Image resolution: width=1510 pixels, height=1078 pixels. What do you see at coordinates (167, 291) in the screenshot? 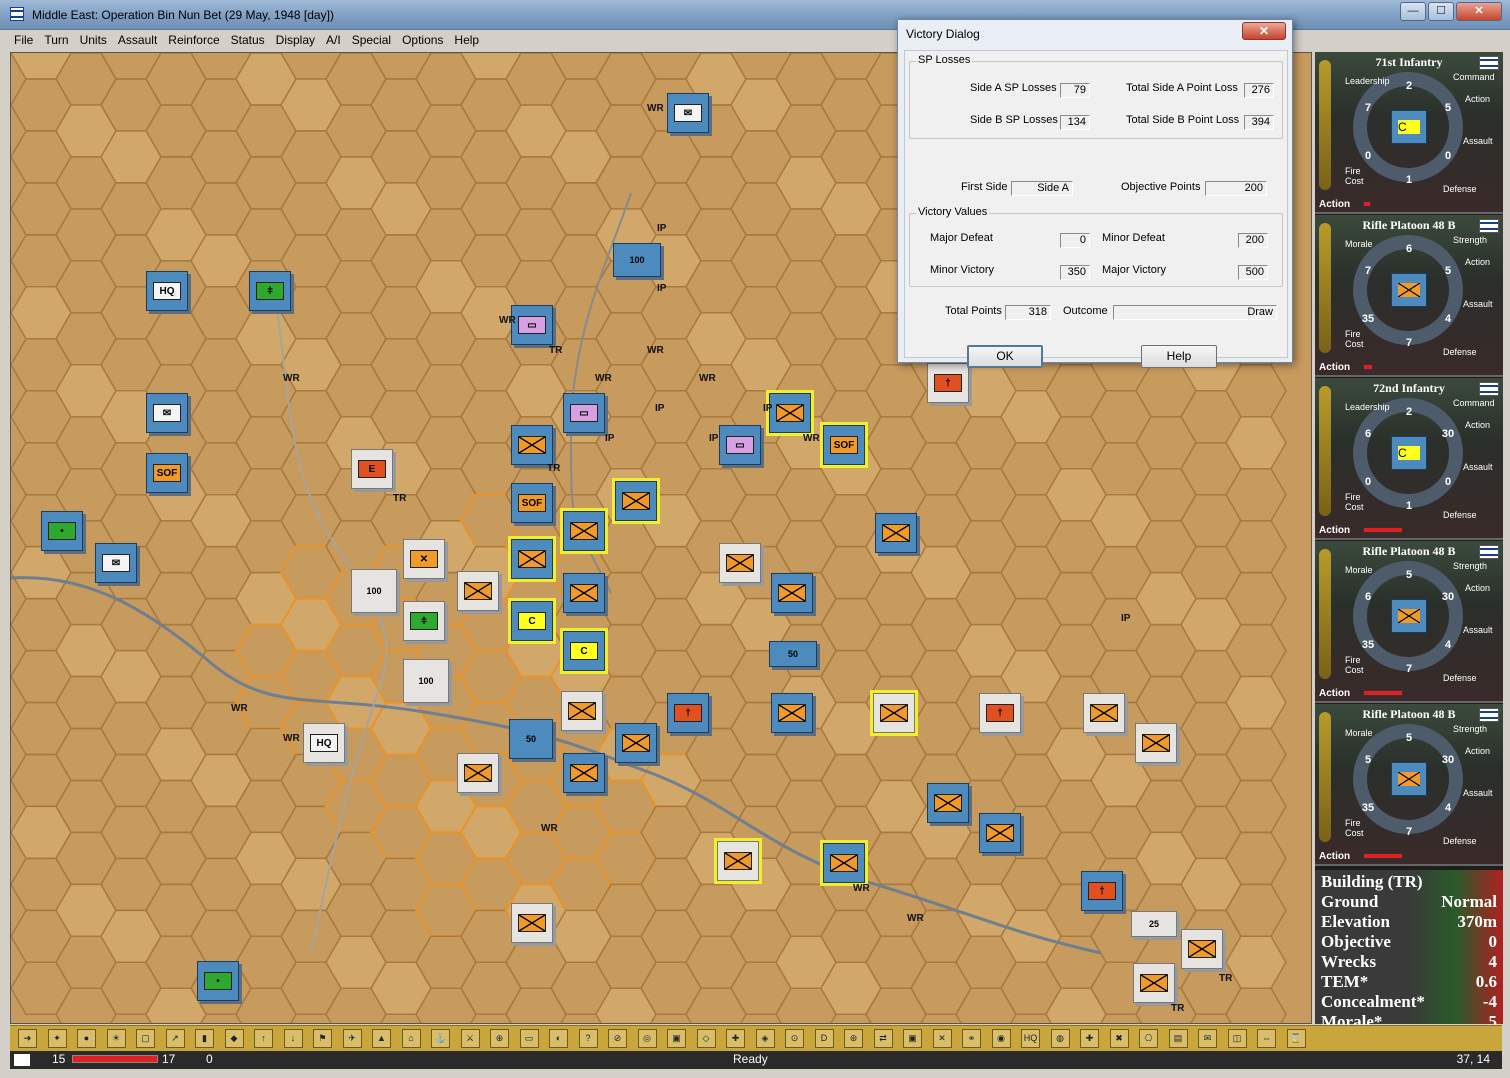
I see `hq-counter: HQ` at bounding box center [167, 291].